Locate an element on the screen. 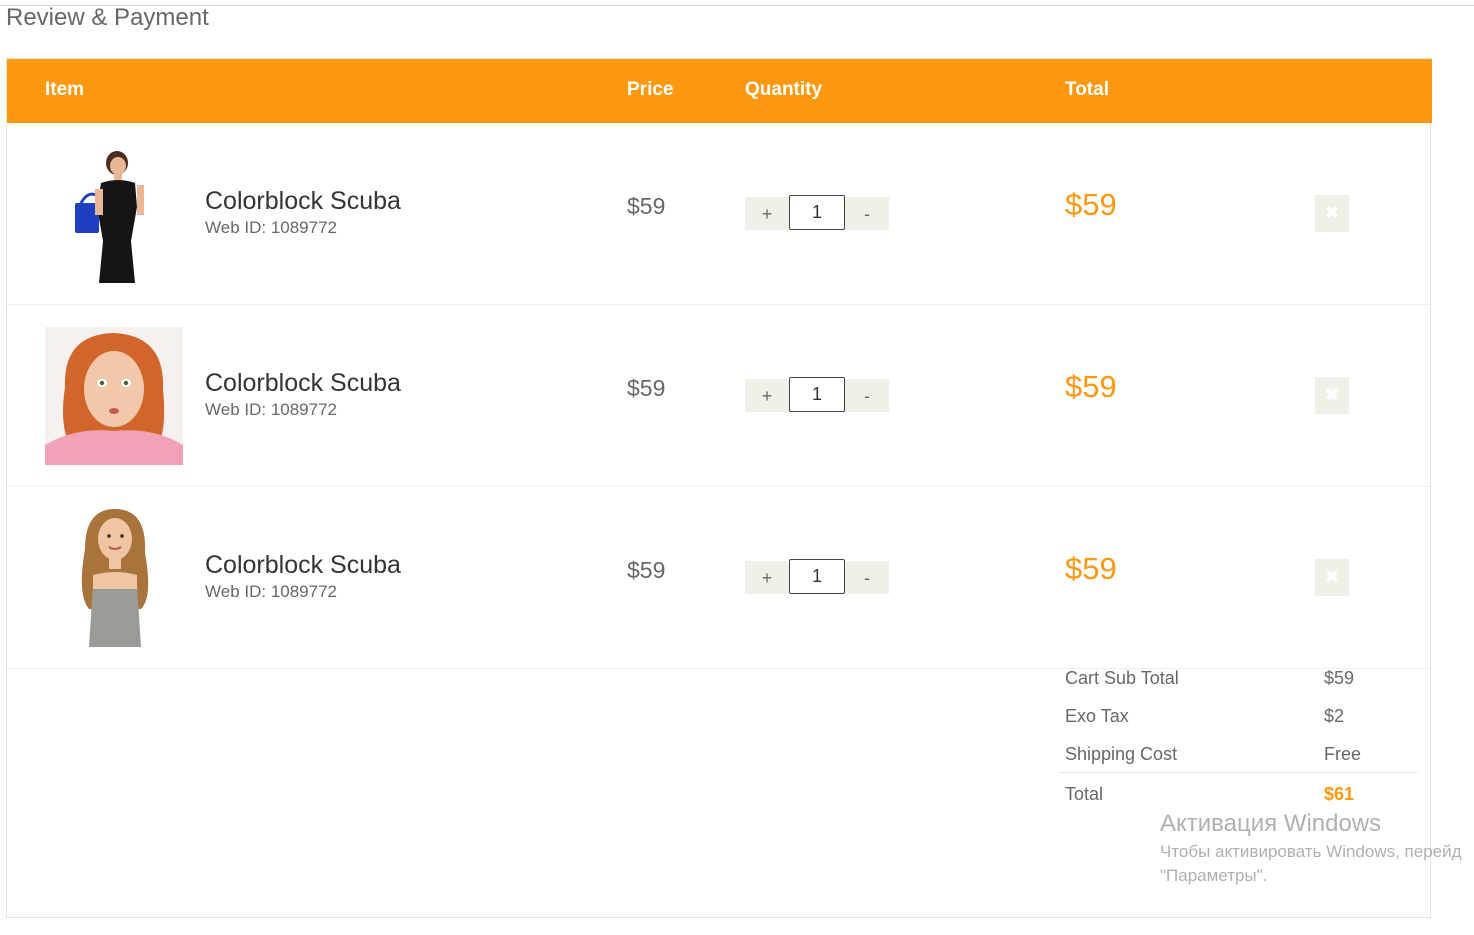  header-quantity: Quantity is located at coordinates (784, 89).